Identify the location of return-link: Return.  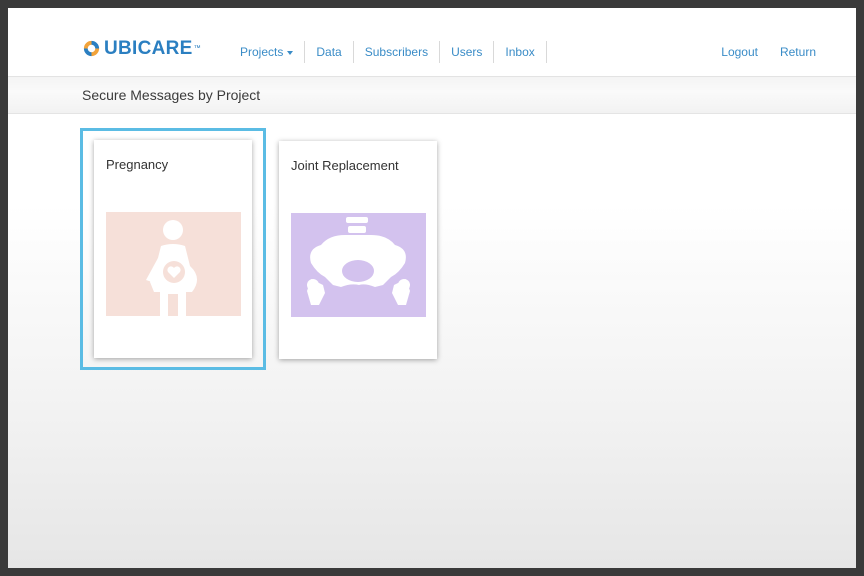
(787, 52).